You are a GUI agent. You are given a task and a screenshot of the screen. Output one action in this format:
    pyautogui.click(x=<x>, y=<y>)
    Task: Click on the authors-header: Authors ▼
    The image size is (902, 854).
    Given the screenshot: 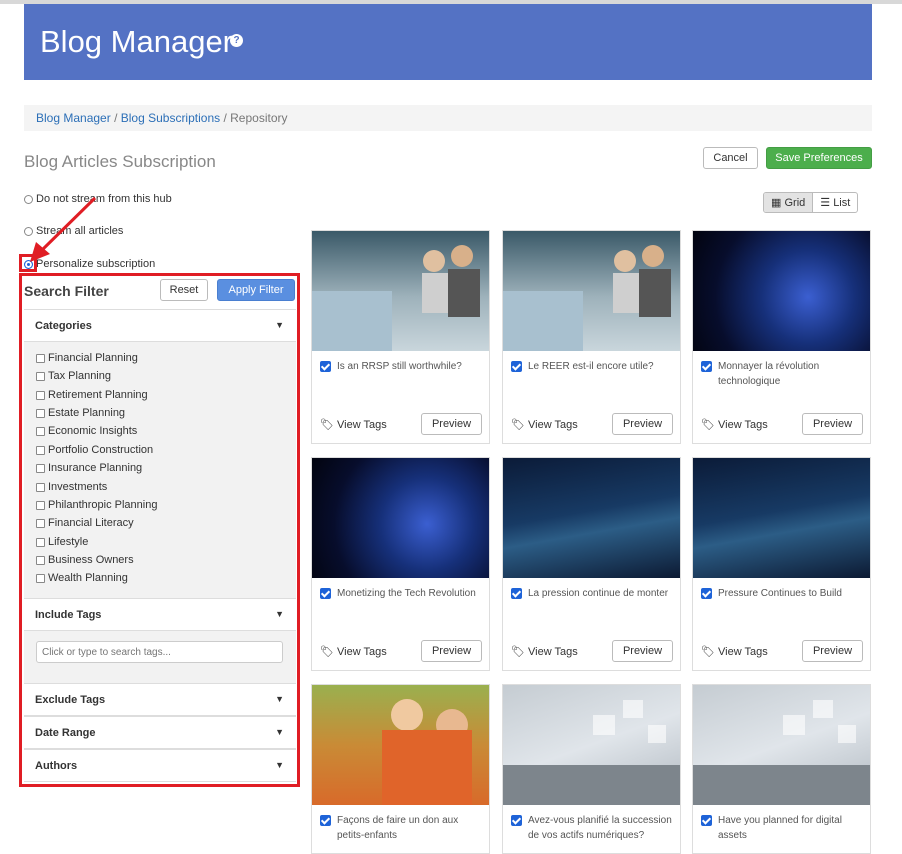 What is the action you would take?
    pyautogui.click(x=160, y=765)
    